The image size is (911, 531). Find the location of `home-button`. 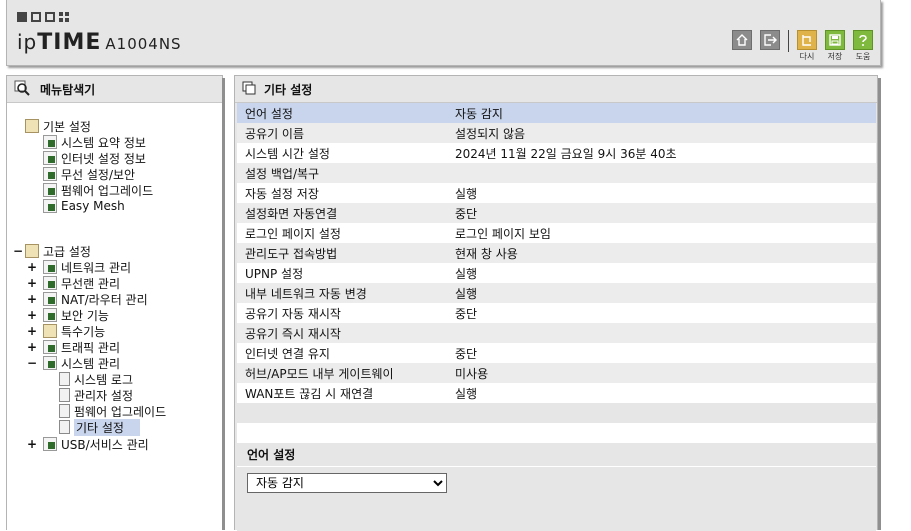

home-button is located at coordinates (742, 47).